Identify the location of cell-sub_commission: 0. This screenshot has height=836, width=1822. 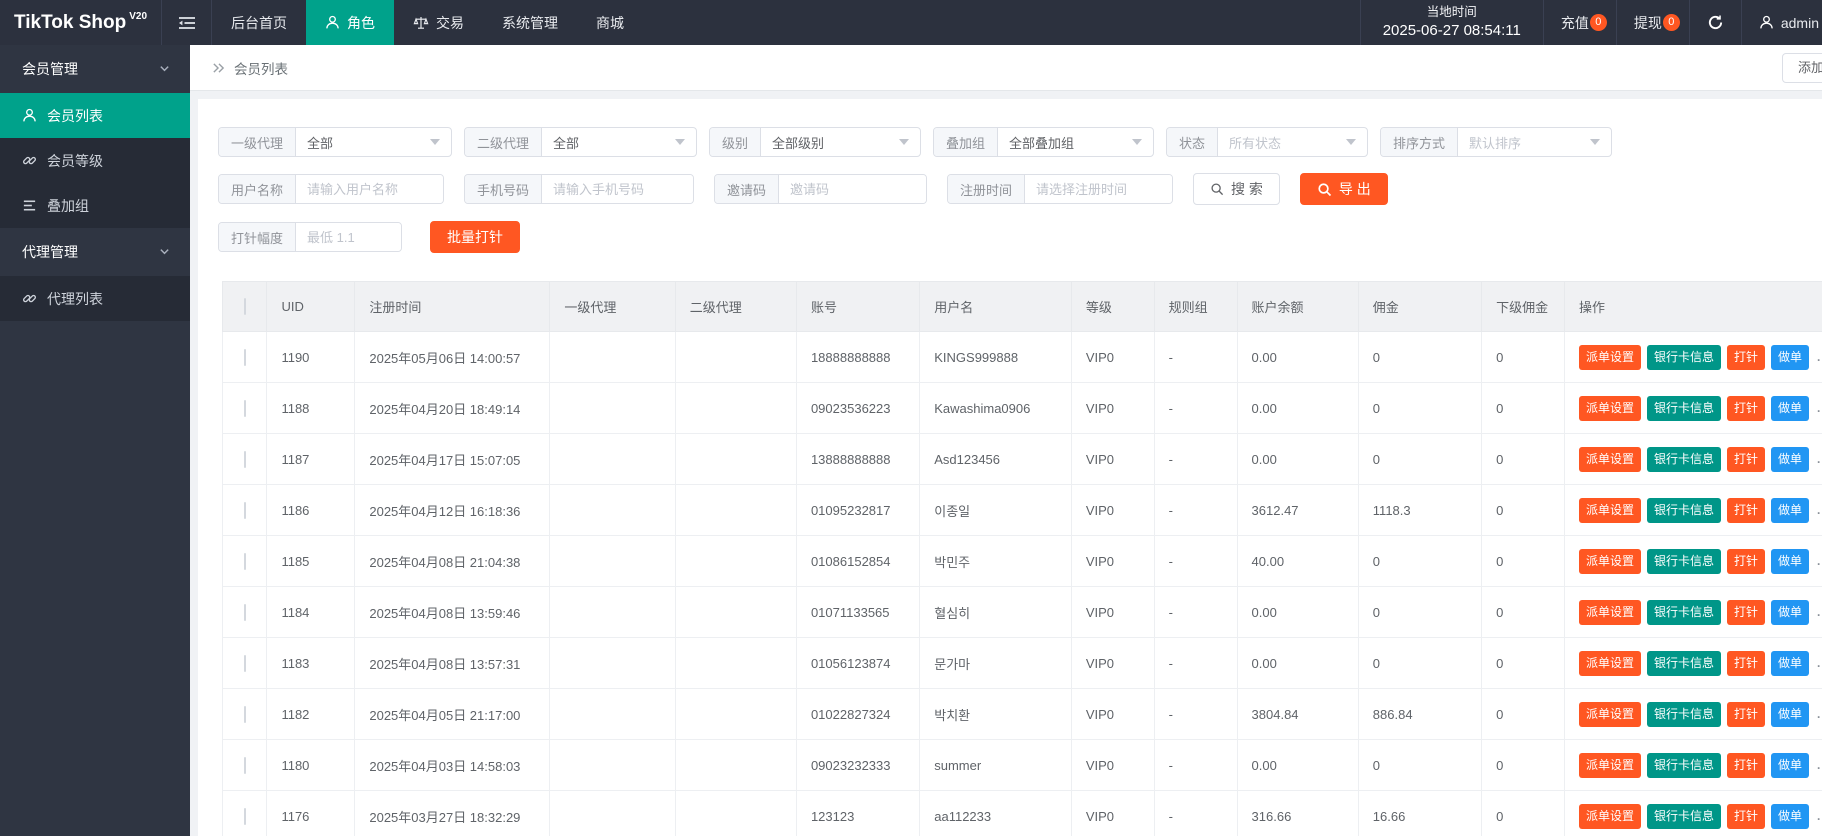
(1523, 612).